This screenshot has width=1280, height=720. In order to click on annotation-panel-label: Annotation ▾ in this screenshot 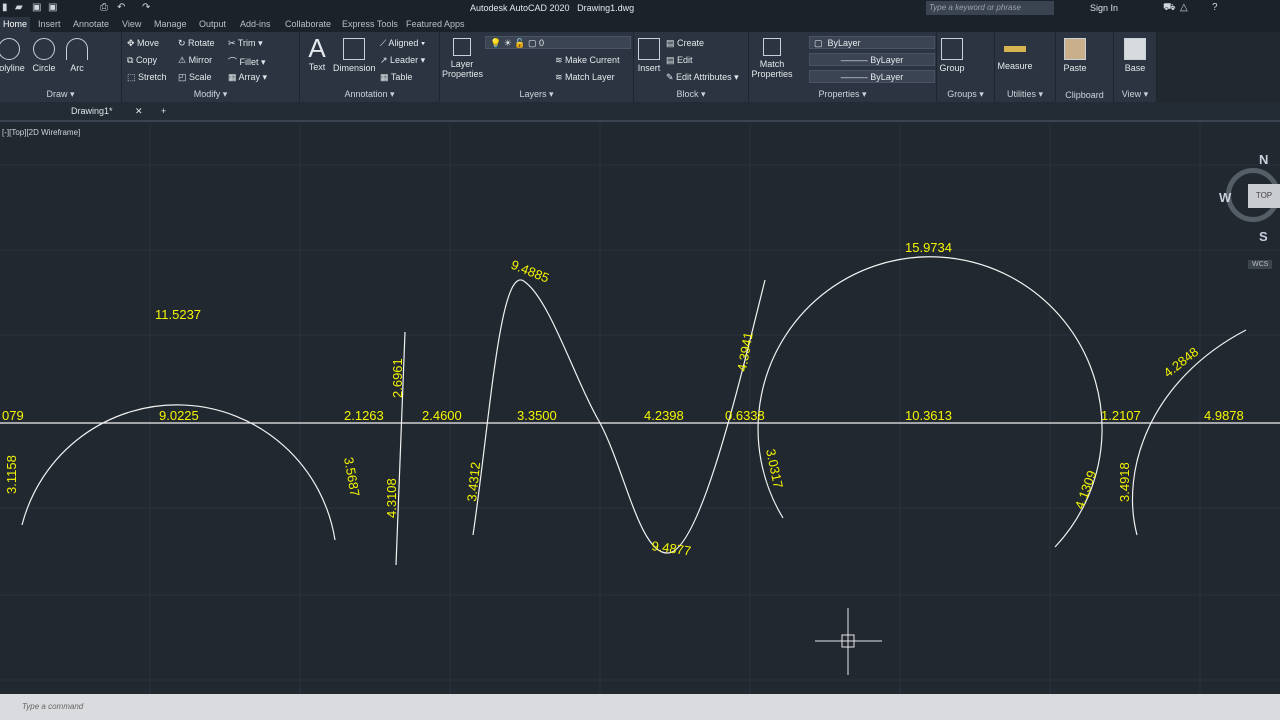, I will do `click(369, 94)`.